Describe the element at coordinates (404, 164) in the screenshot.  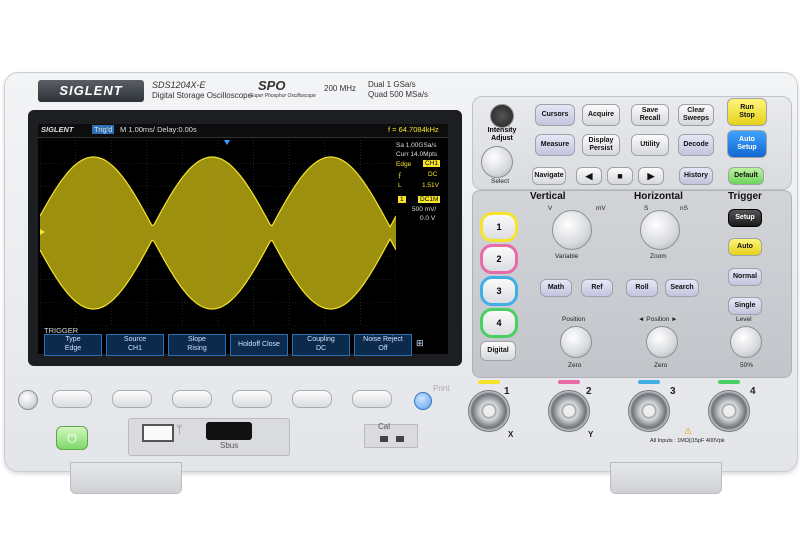
I see `trigger-type: Edge` at that location.